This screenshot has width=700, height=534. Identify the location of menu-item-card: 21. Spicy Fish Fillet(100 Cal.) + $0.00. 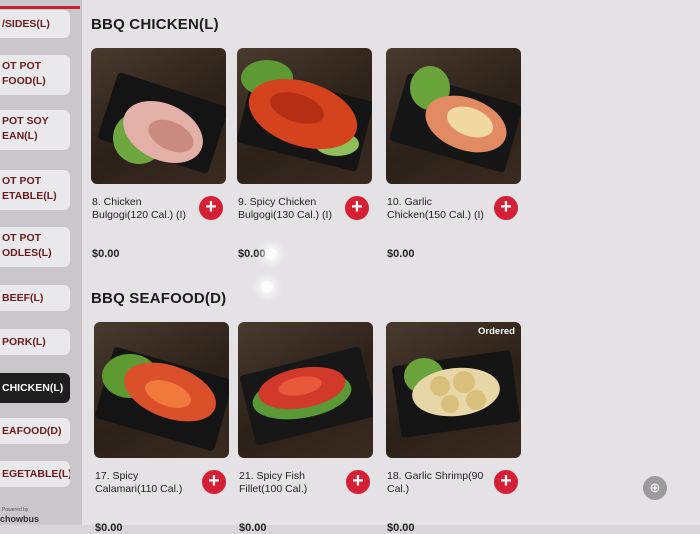
(306, 428).